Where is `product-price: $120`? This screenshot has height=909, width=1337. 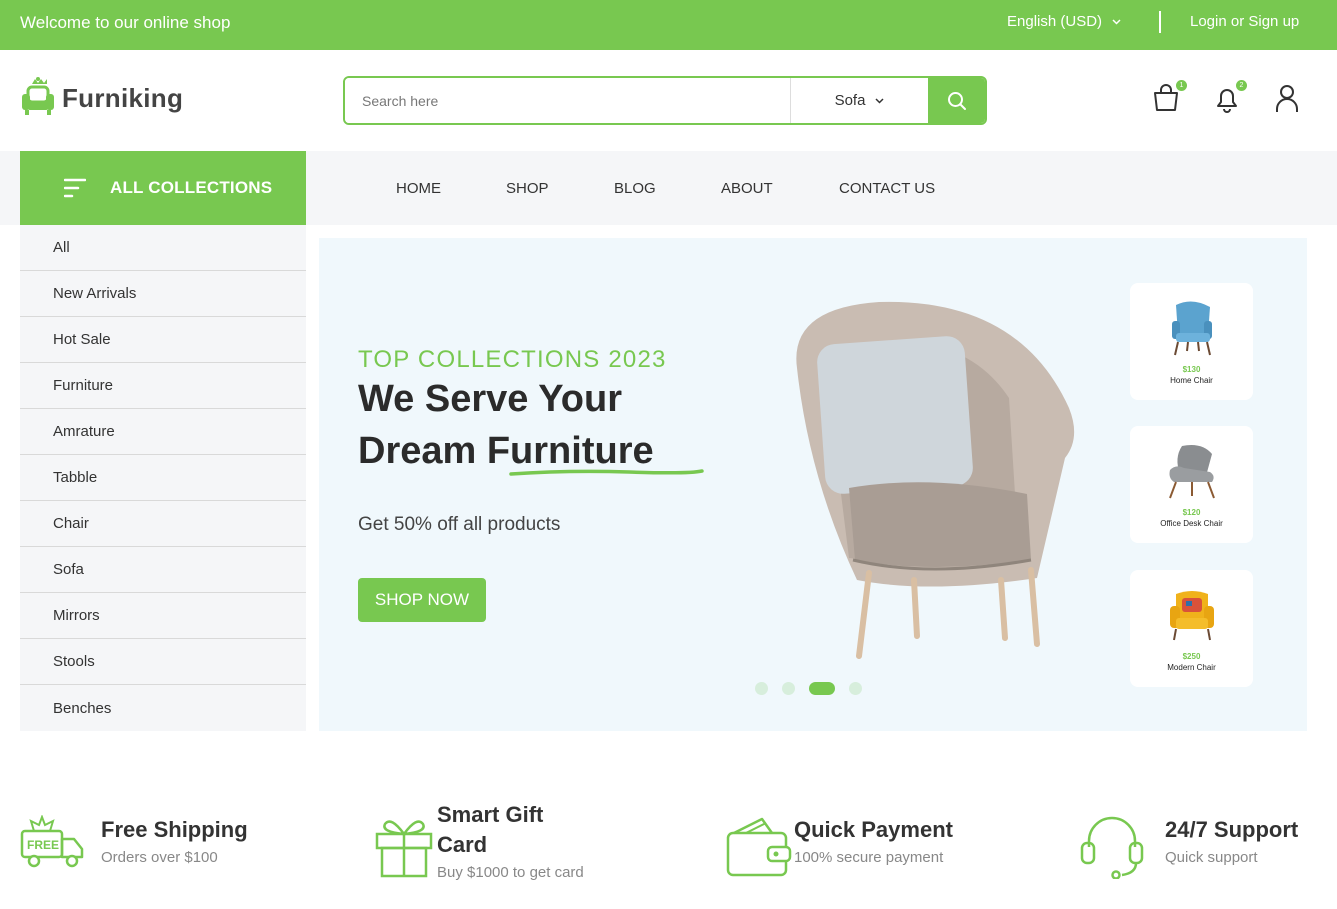 product-price: $120 is located at coordinates (1191, 512).